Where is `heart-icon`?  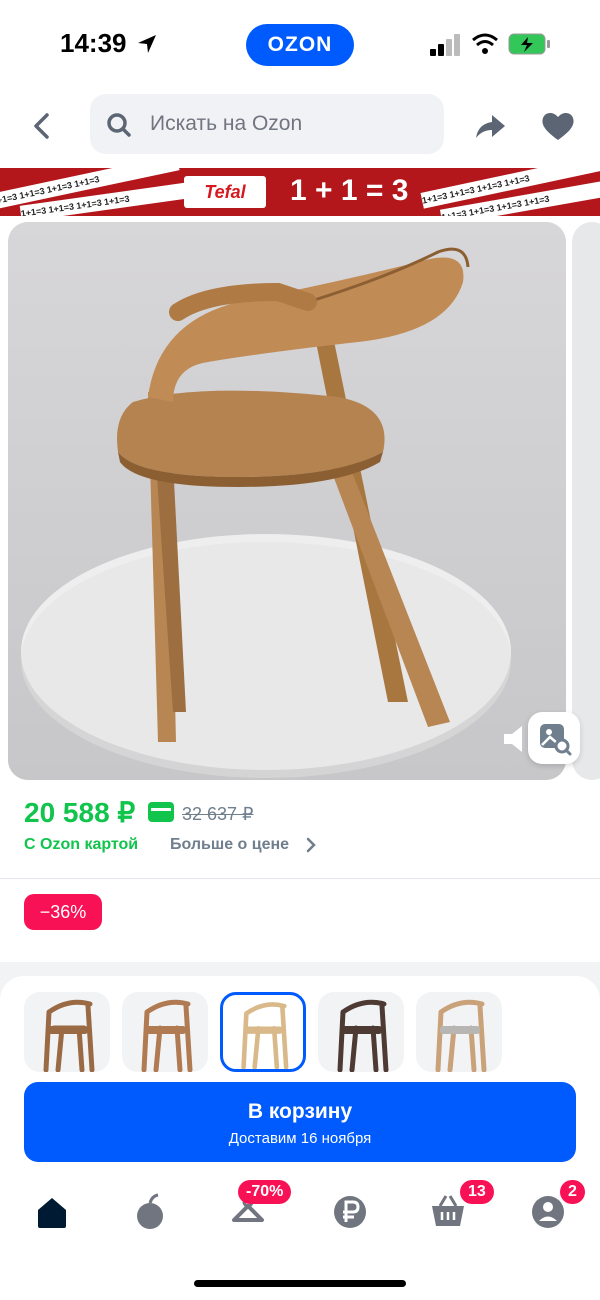 heart-icon is located at coordinates (558, 126).